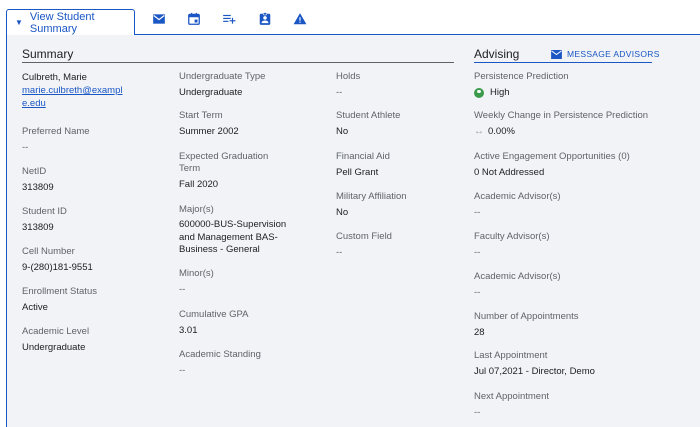 This screenshot has height=427, width=700. I want to click on field-value: Pell Grant, so click(357, 172).